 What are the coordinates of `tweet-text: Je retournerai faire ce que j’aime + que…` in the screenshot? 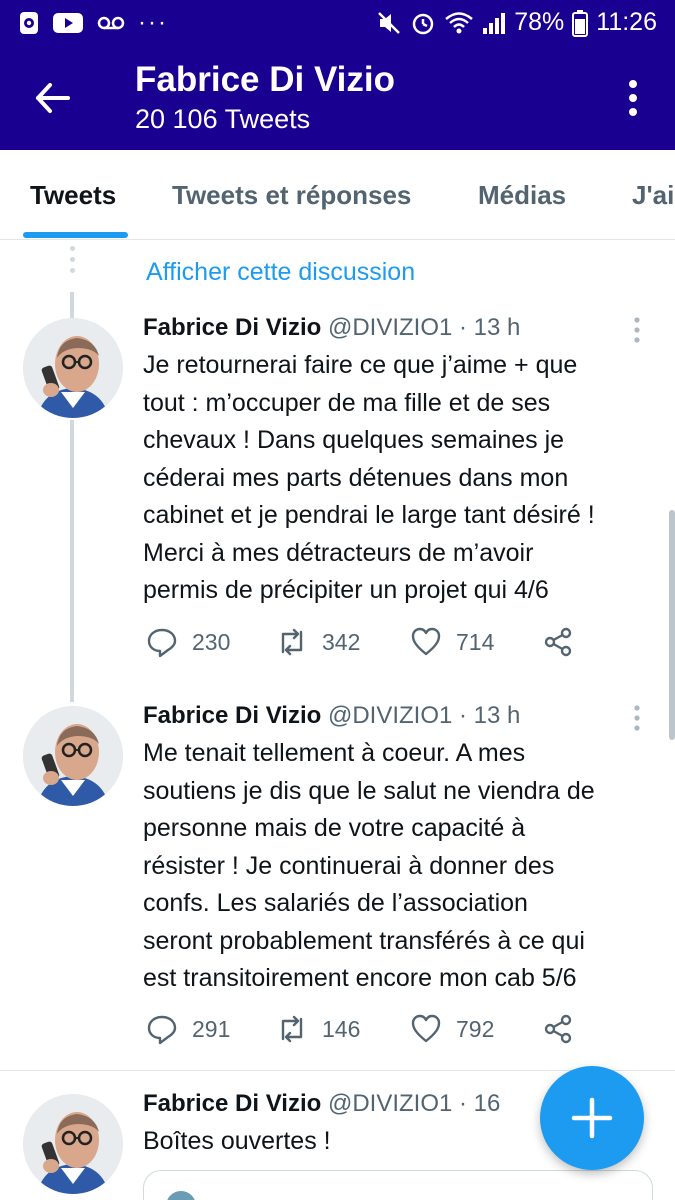 It's located at (369, 477).